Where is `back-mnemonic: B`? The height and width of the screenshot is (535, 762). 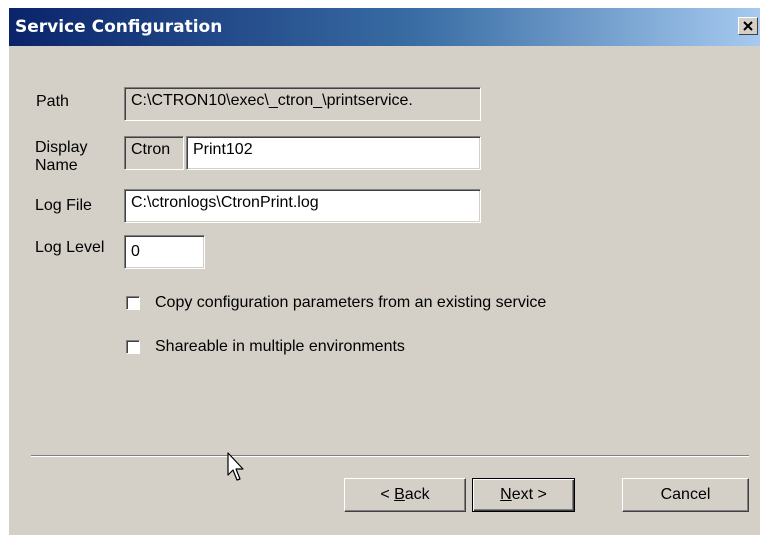 back-mnemonic: B is located at coordinates (399, 494).